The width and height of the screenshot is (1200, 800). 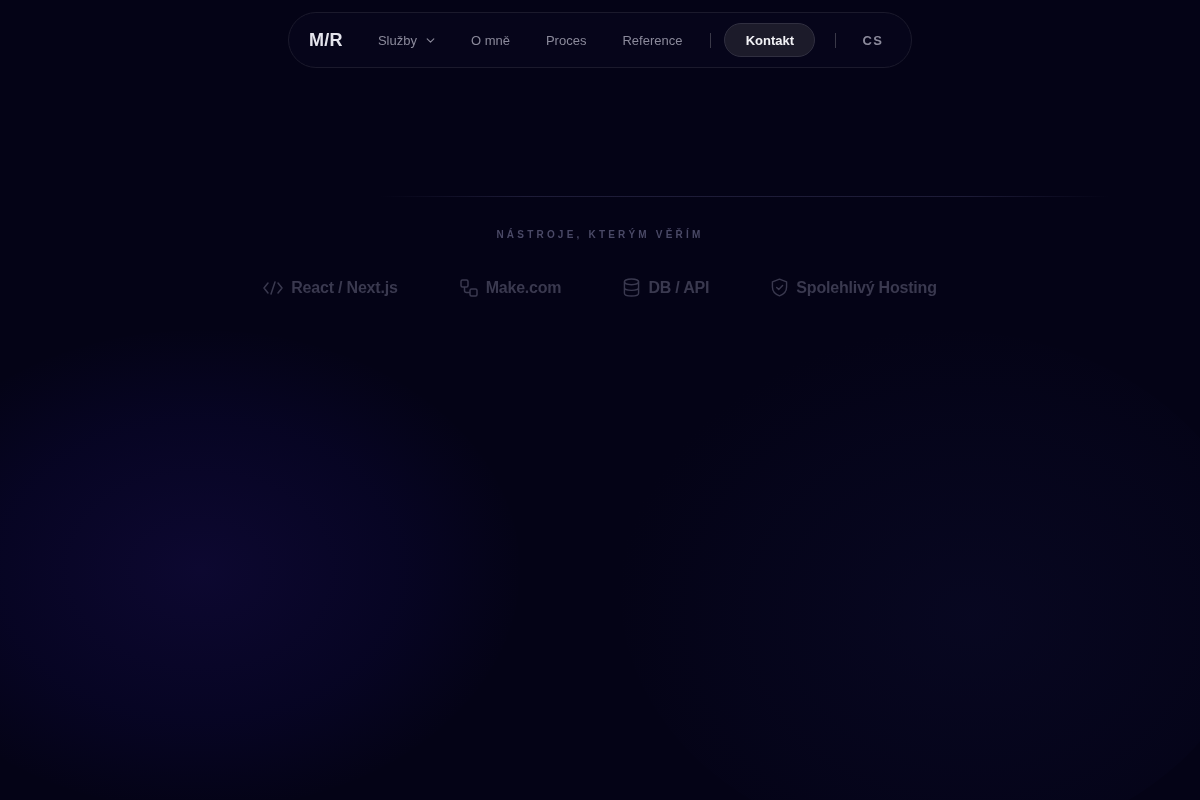 I want to click on nav-link: Proces, so click(x=566, y=40).